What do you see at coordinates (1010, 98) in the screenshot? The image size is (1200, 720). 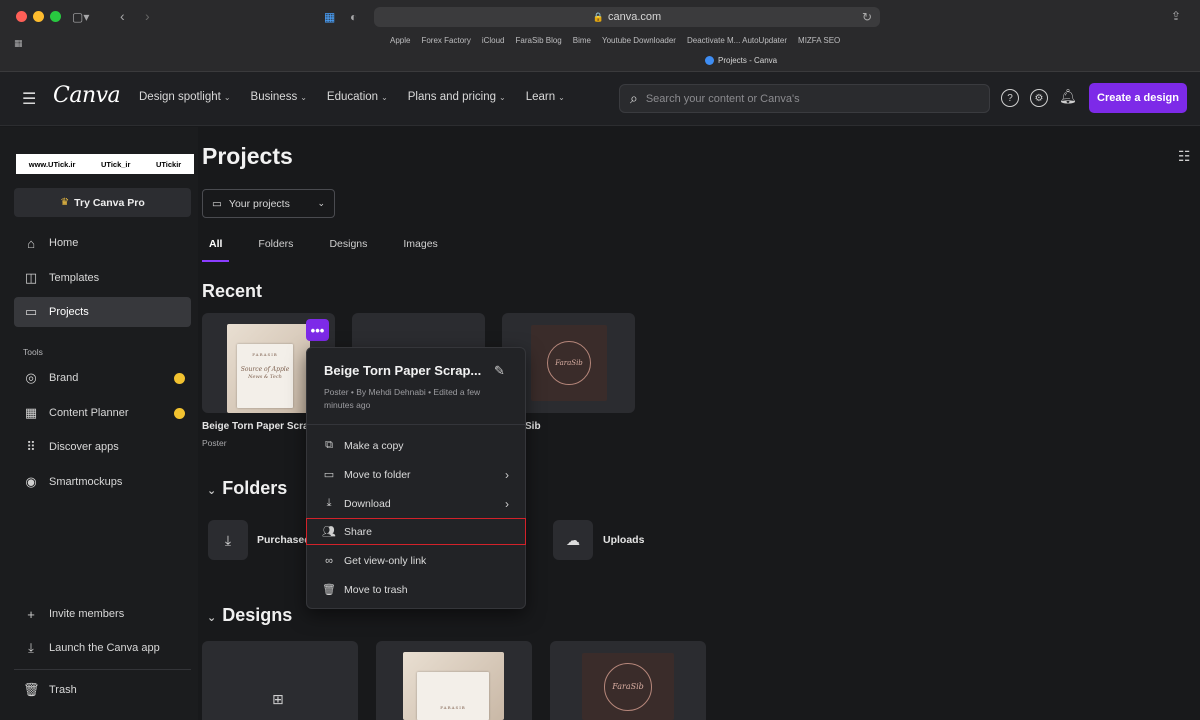 I see `help-icon: ?` at bounding box center [1010, 98].